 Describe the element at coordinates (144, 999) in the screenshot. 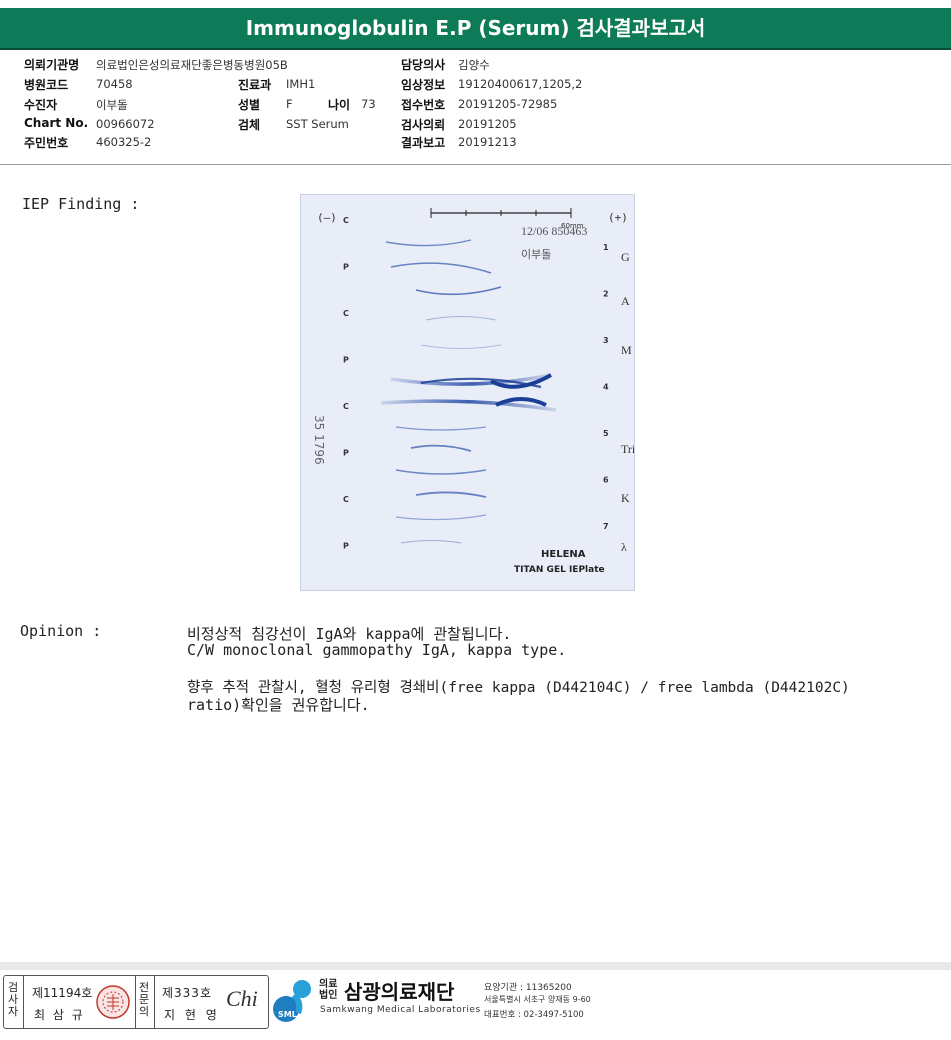

I see `specialist-vertical-label: 전문의` at that location.